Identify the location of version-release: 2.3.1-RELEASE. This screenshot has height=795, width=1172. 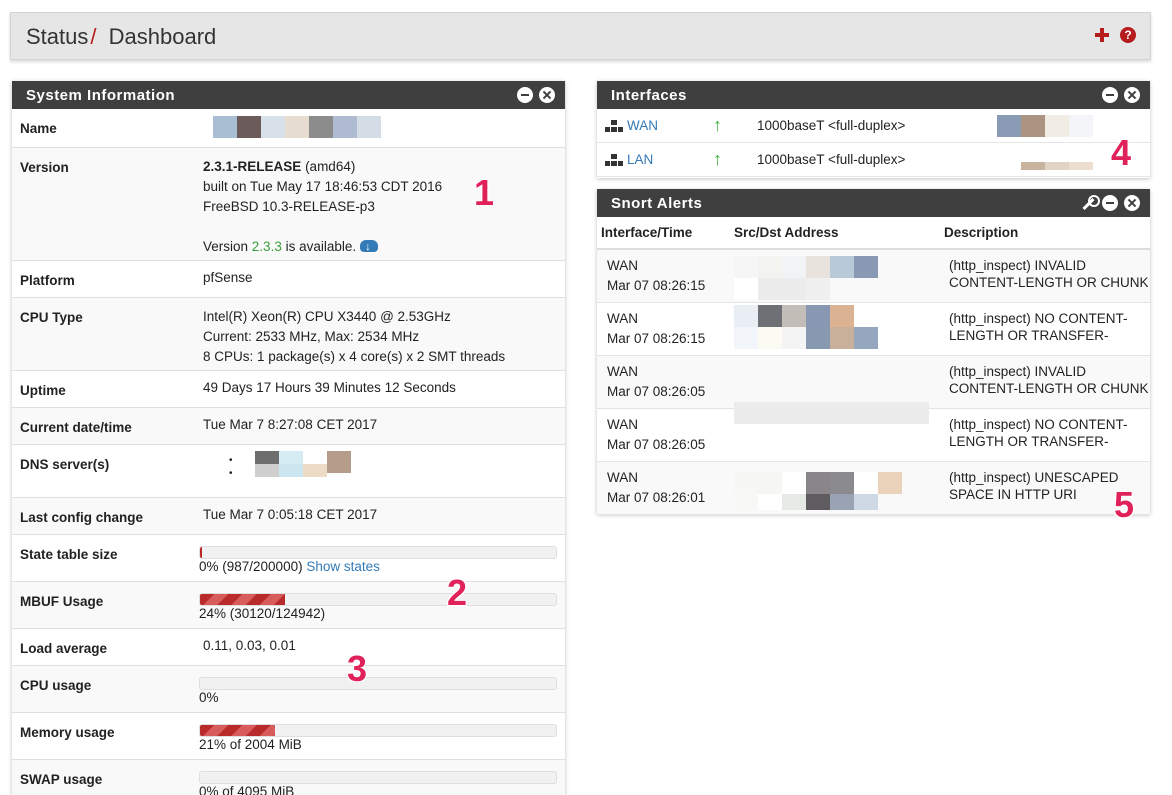
(252, 166).